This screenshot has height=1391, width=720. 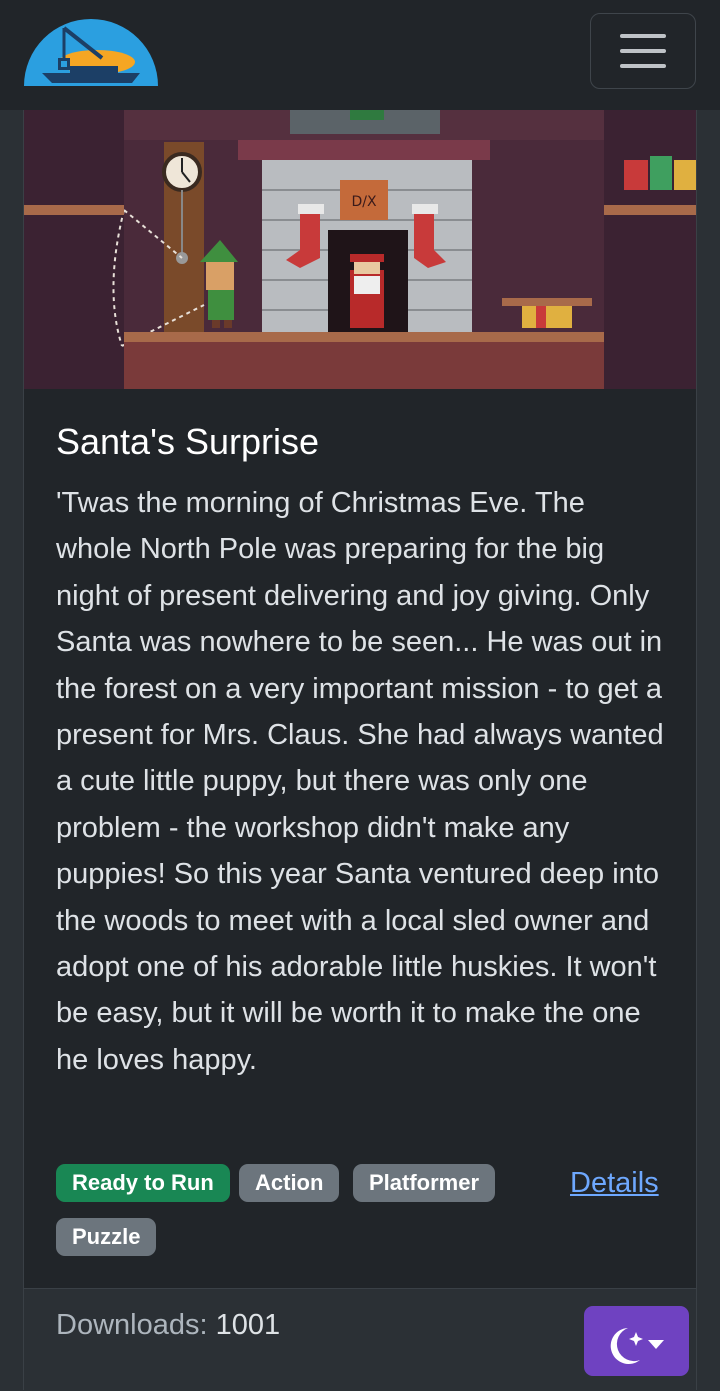 What do you see at coordinates (424, 1183) in the screenshot?
I see `tag-platformer: Platformer` at bounding box center [424, 1183].